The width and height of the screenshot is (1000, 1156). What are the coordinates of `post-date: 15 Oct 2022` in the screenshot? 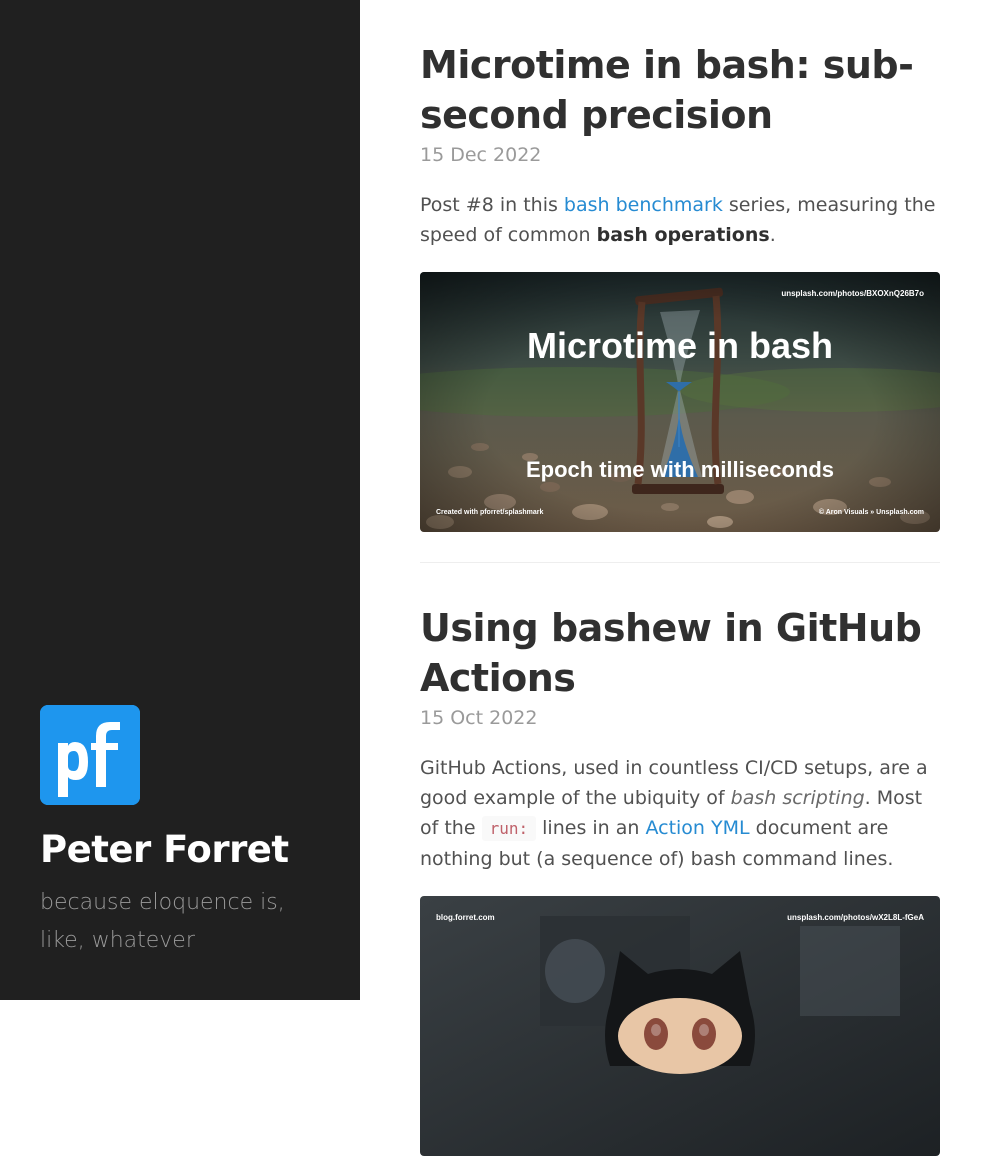 It's located at (479, 718).